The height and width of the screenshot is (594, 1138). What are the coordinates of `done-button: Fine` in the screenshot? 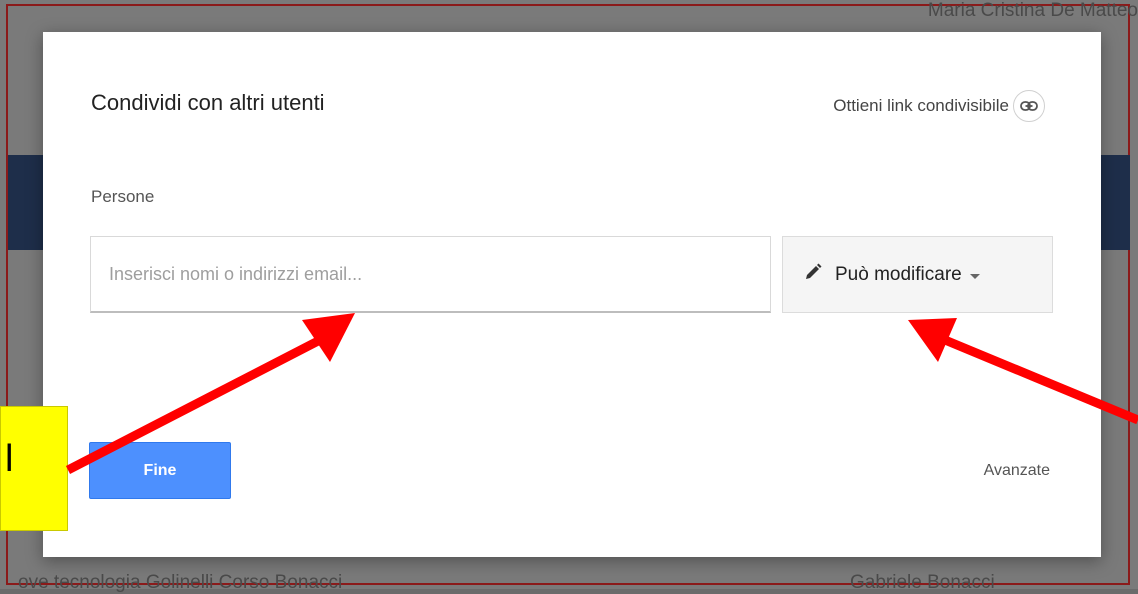 It's located at (160, 470).